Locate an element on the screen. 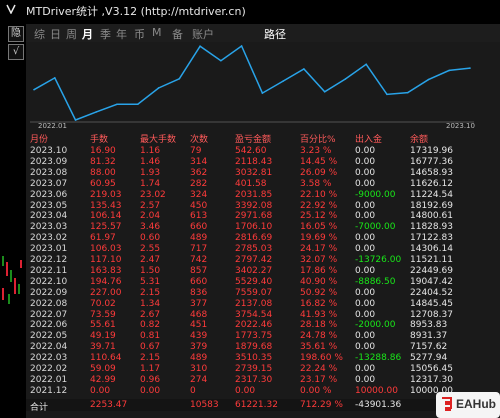 The image size is (500, 418). header-cell-5: 百分比% is located at coordinates (318, 140).